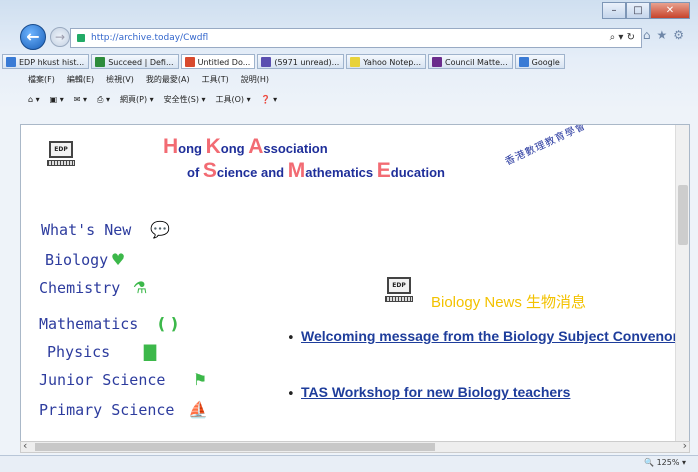 Image resolution: width=698 pixels, height=472 pixels. What do you see at coordinates (79, 288) in the screenshot?
I see `nav-link-chemistry: Chemistry` at bounding box center [79, 288].